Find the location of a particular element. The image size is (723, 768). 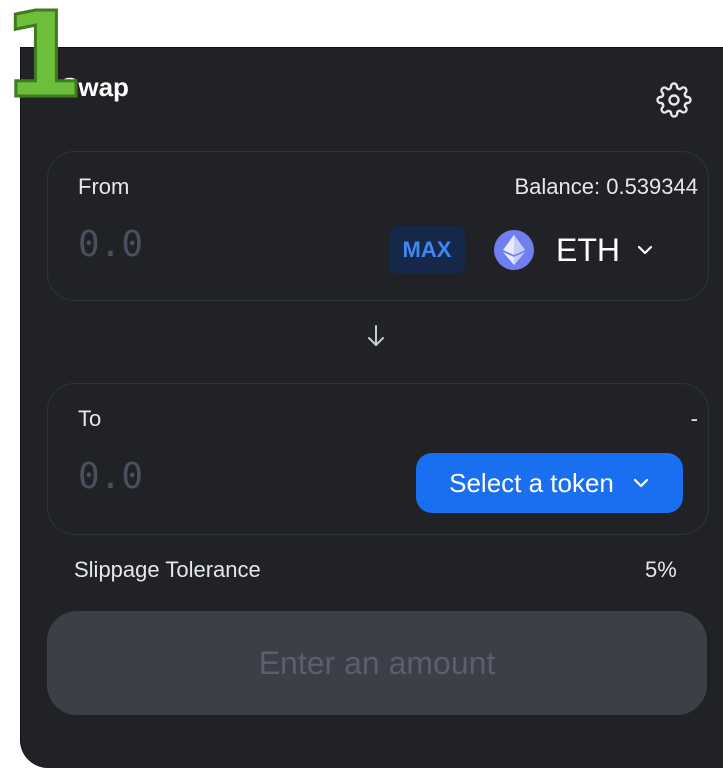

slippage-label: Slippage Tolerance is located at coordinates (167, 569).